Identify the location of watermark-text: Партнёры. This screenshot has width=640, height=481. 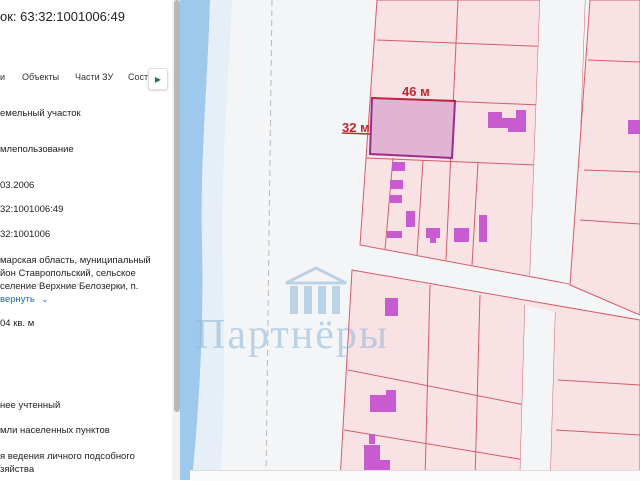
(292, 335).